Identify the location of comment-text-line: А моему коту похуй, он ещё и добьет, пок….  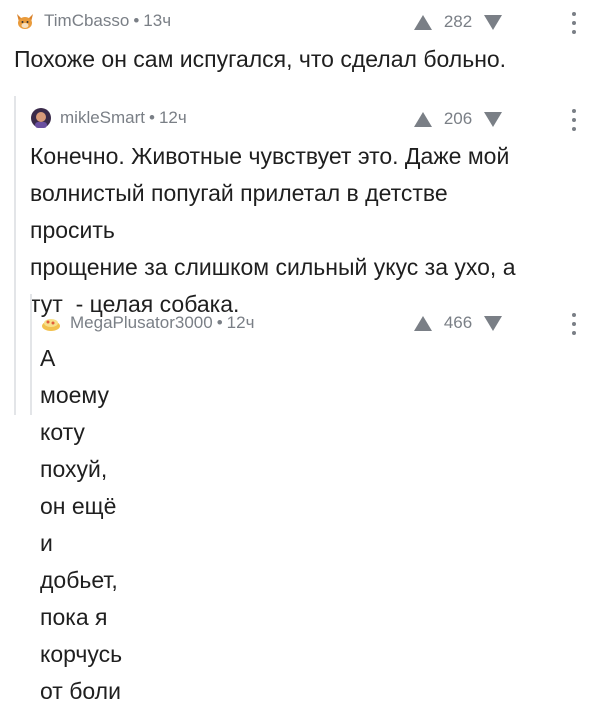
(79, 487).